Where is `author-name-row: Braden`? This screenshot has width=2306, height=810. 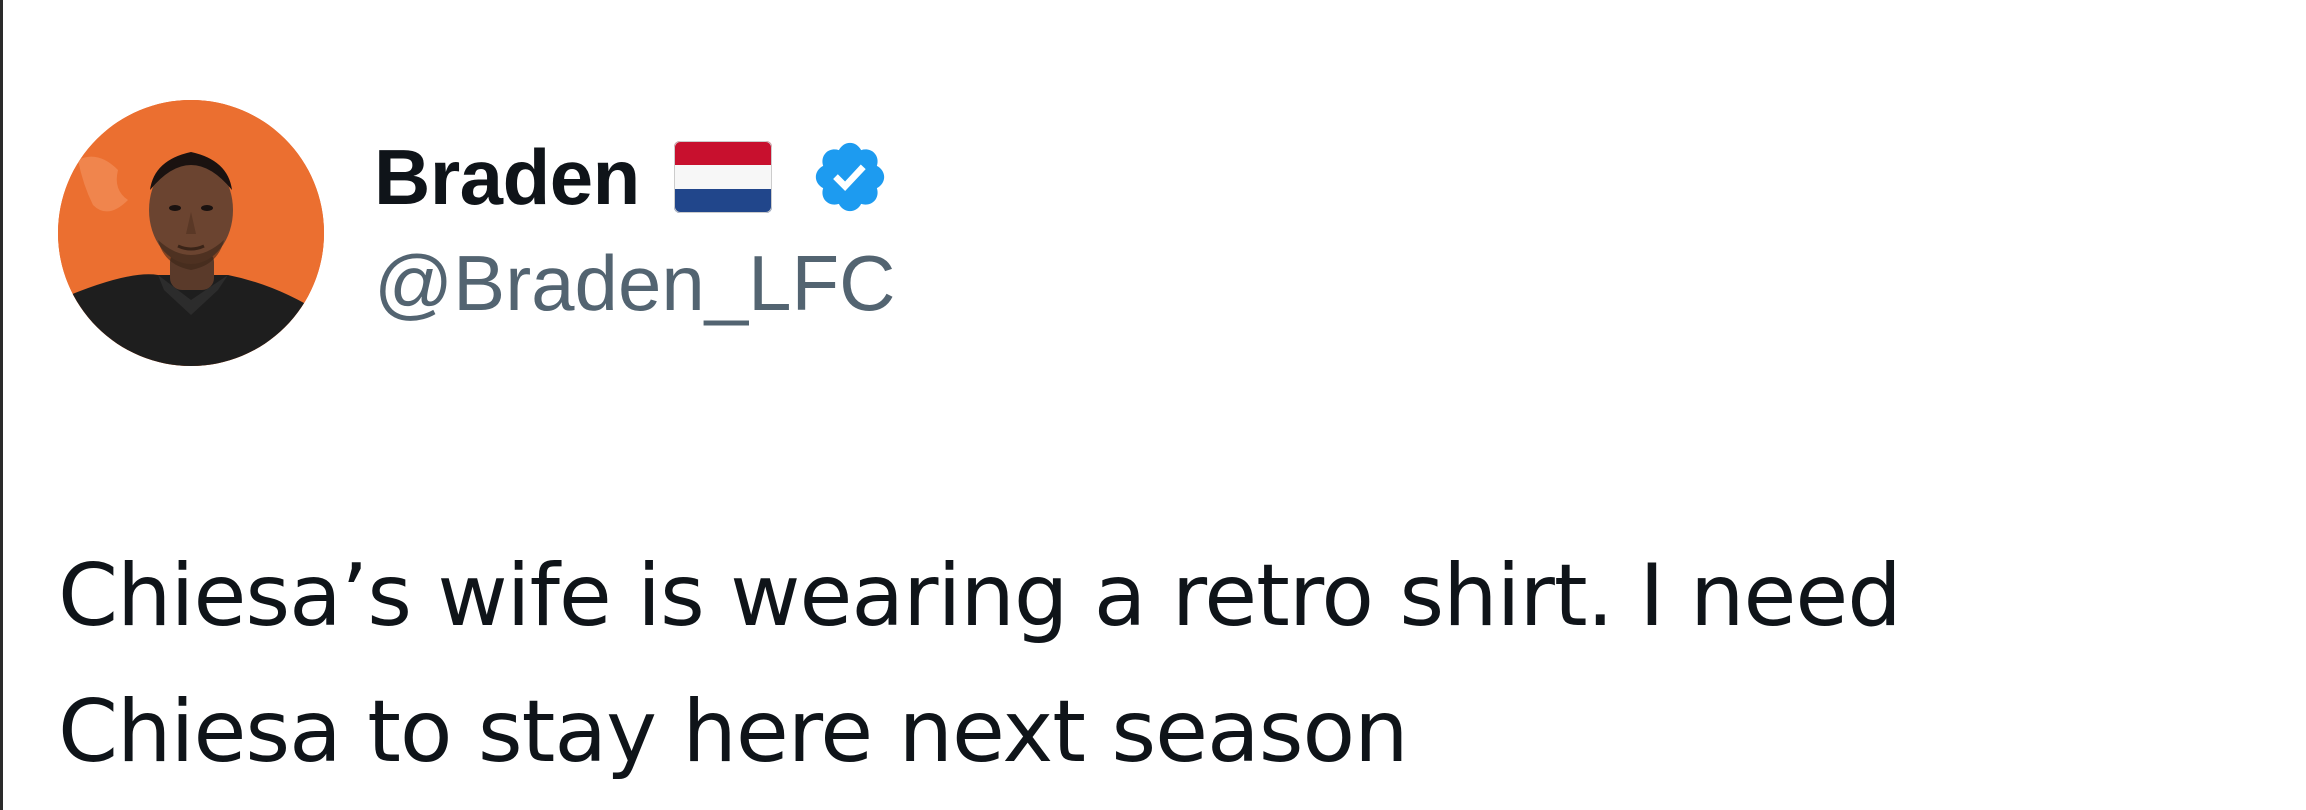
author-name-row: Braden is located at coordinates (632, 177).